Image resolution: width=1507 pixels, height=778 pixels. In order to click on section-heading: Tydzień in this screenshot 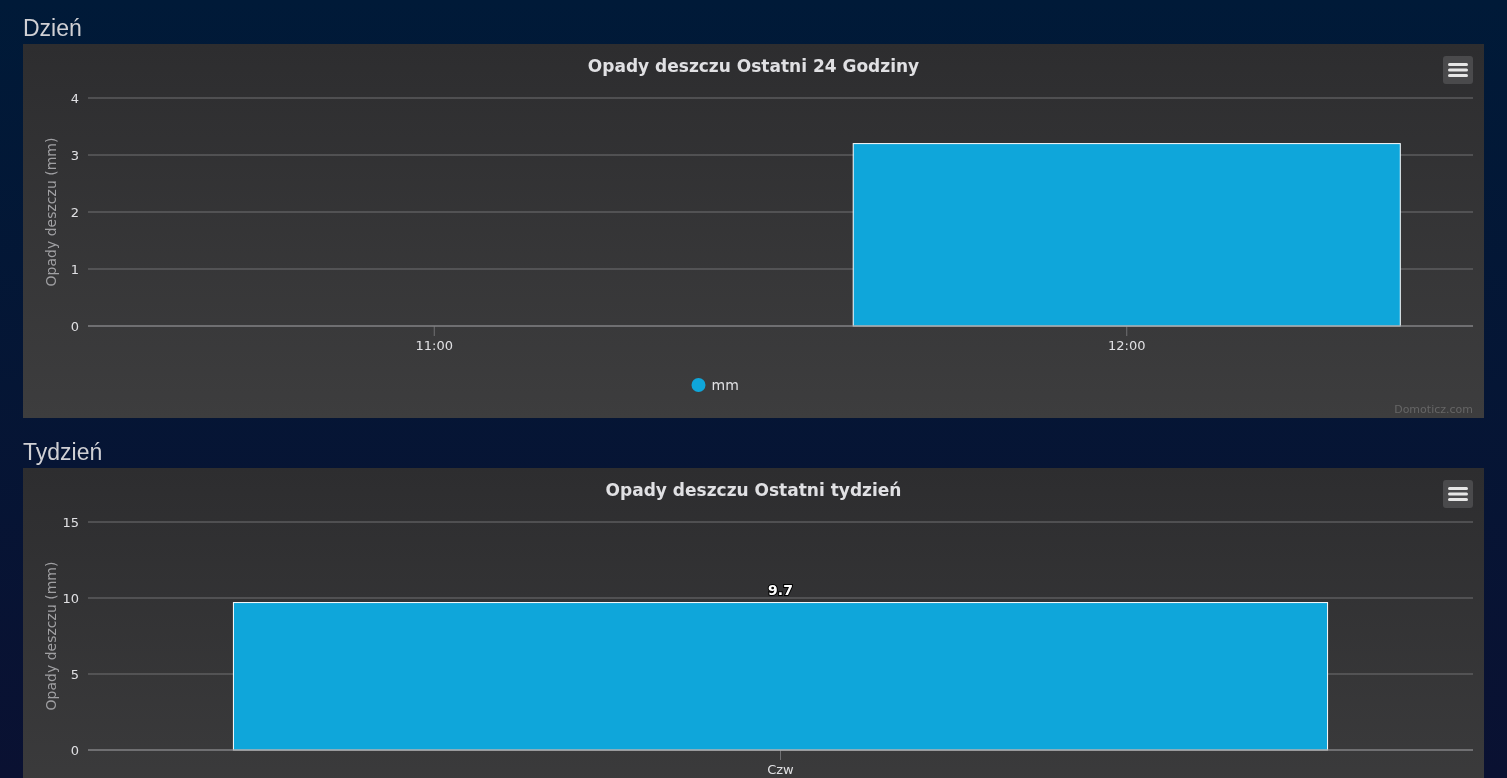, I will do `click(63, 452)`.